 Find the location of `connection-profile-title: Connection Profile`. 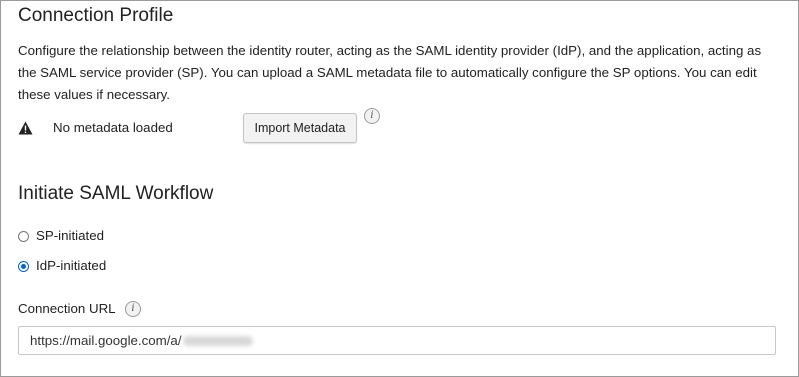

connection-profile-title: Connection Profile is located at coordinates (96, 15).